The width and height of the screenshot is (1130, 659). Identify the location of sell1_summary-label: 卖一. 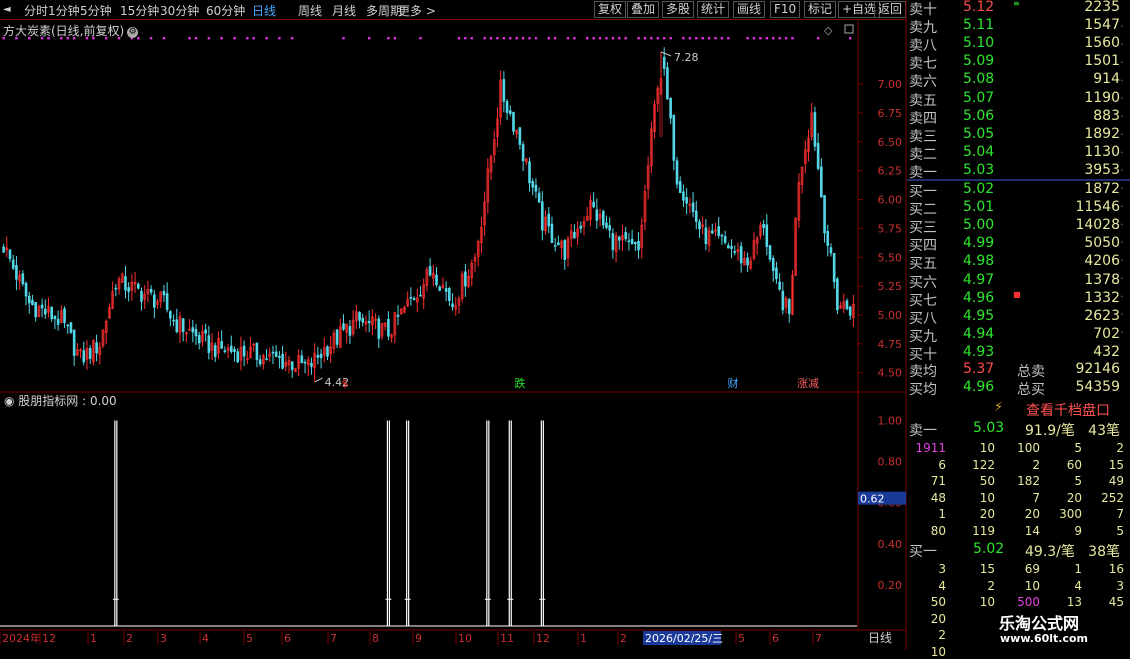
(923, 431).